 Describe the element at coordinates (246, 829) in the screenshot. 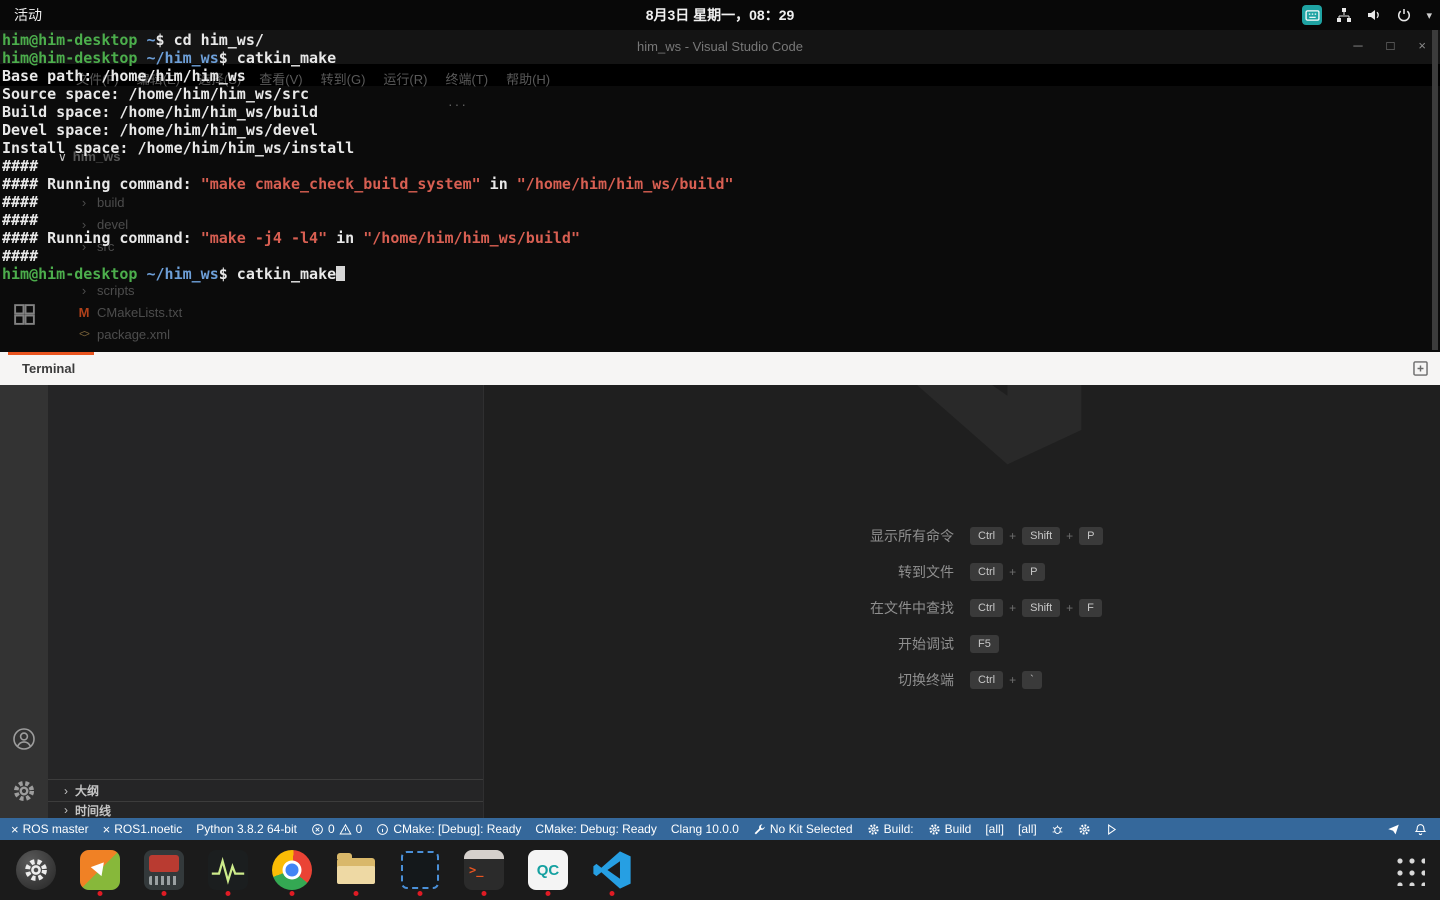

I see `statusbar-item: Python 3.8.2 64-bit` at that location.